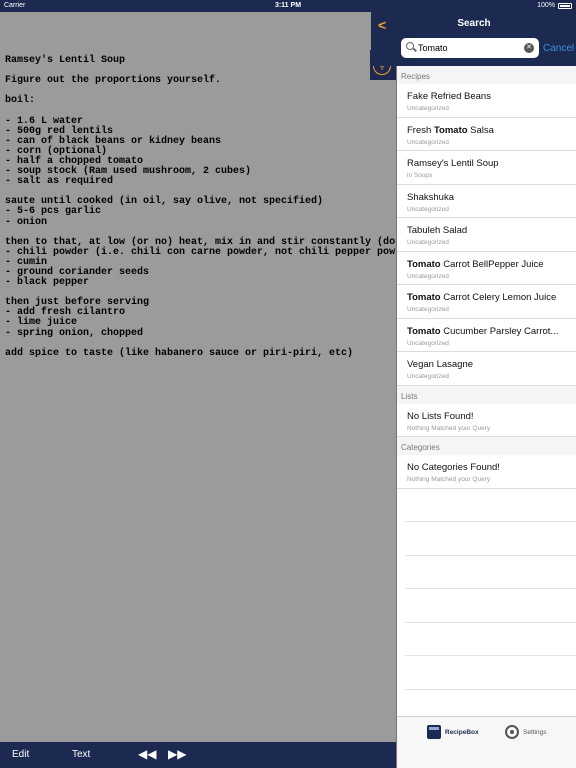 The width and height of the screenshot is (576, 768). Describe the element at coordinates (475, 264) in the screenshot. I see `recipe-result-name: Tomato Carrot BellPepper Juice` at that location.